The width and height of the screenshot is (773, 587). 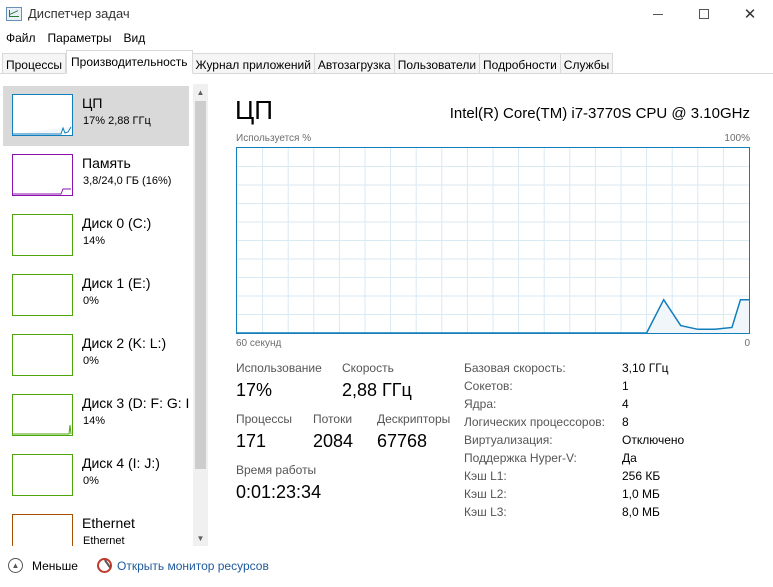 I want to click on uptime-value: 0:01:23:34, so click(x=279, y=492).